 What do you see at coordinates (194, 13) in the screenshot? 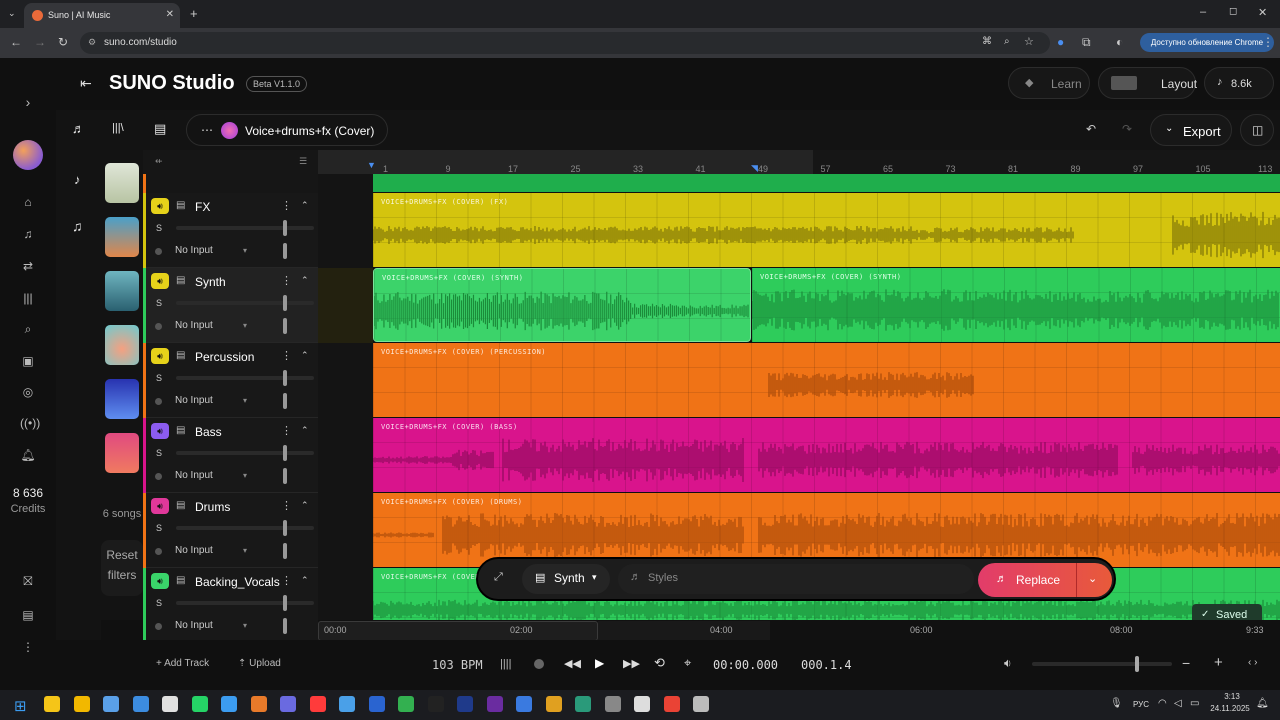
I see `new-tab-icon: +` at bounding box center [194, 13].